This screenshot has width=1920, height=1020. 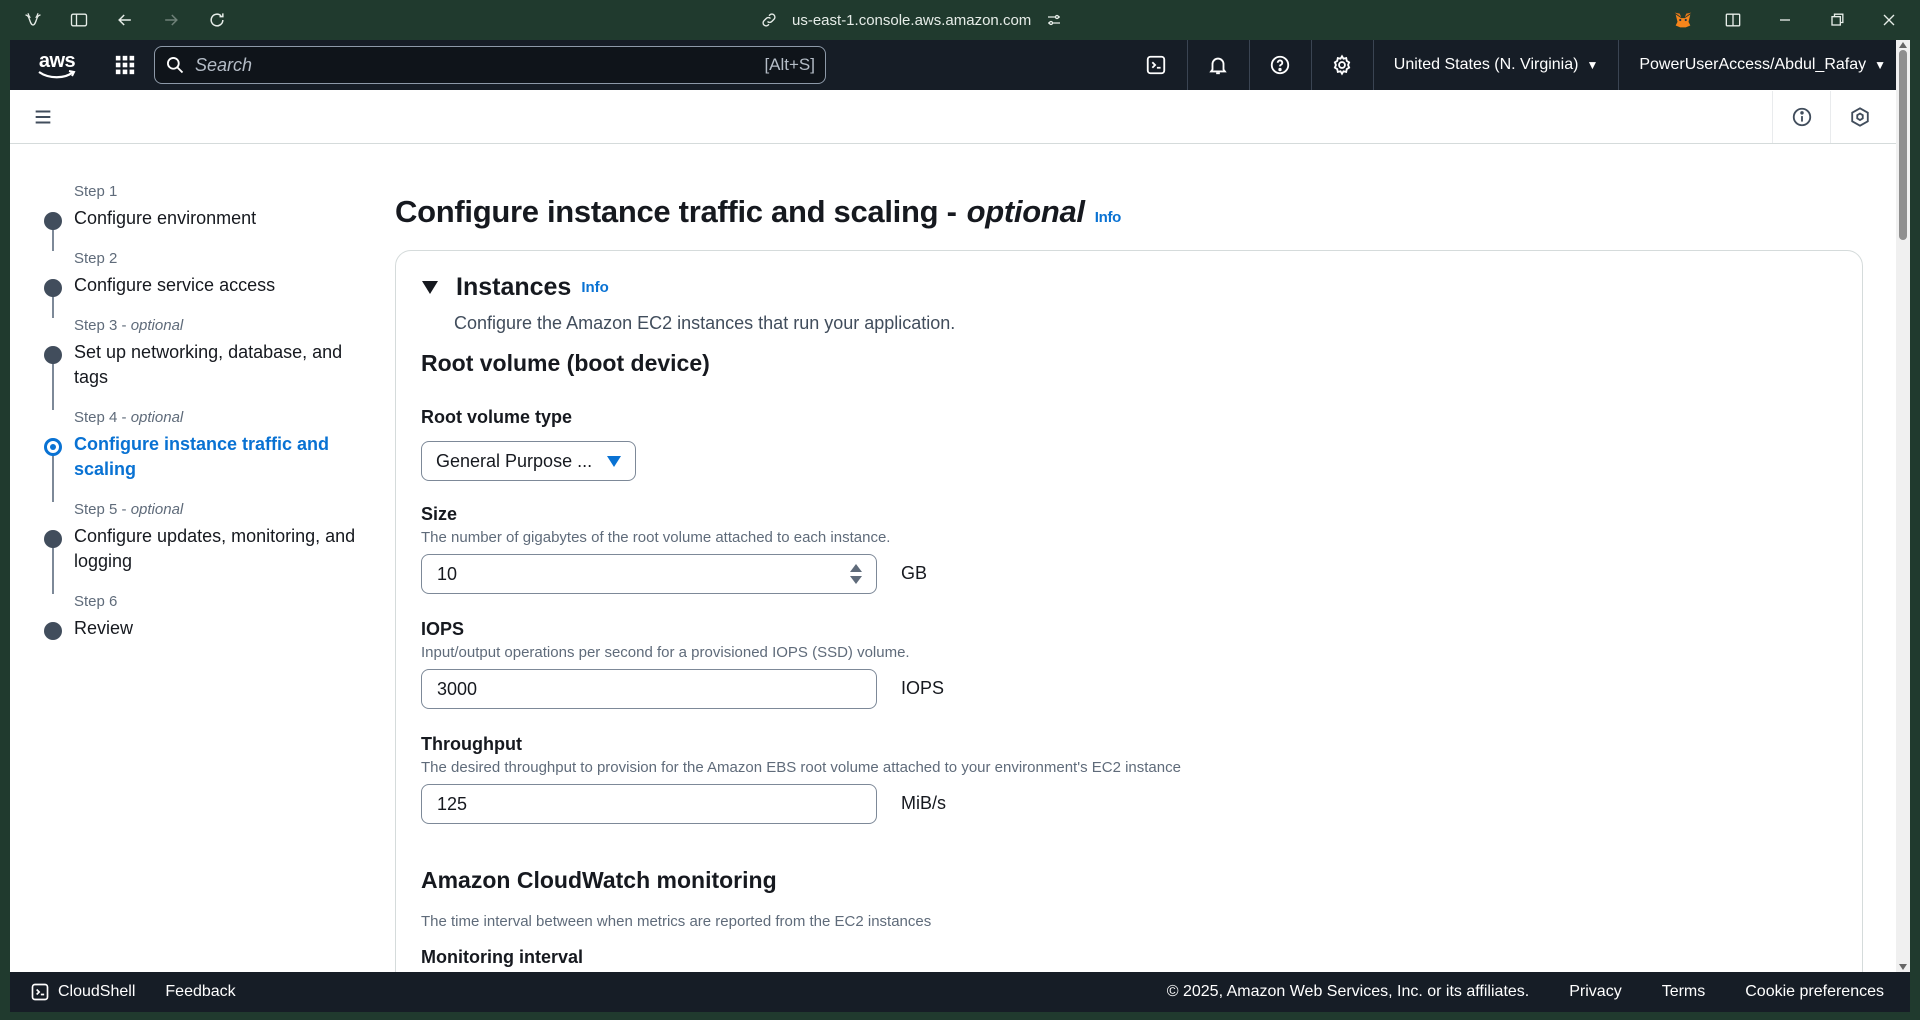 What do you see at coordinates (175, 65) in the screenshot?
I see `search-icon` at bounding box center [175, 65].